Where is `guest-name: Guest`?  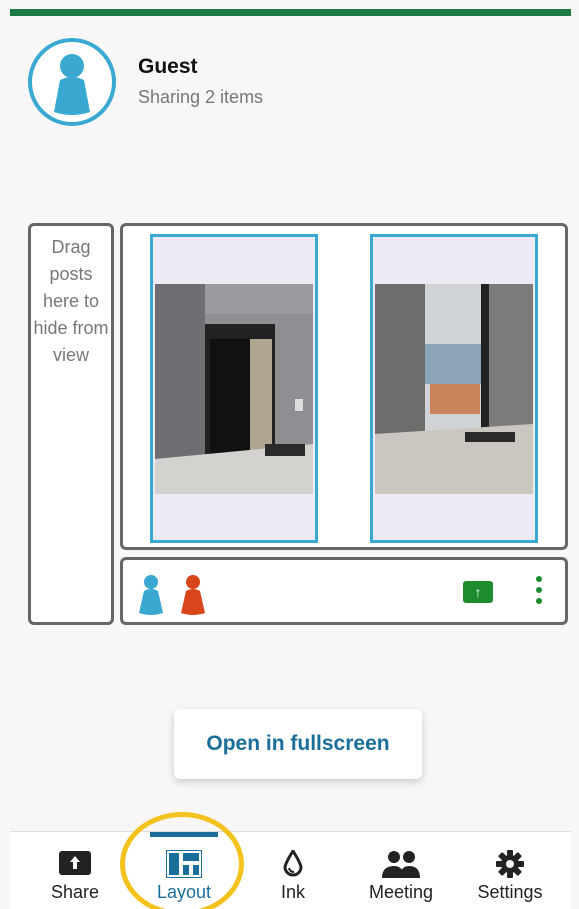
guest-name: Guest is located at coordinates (168, 66).